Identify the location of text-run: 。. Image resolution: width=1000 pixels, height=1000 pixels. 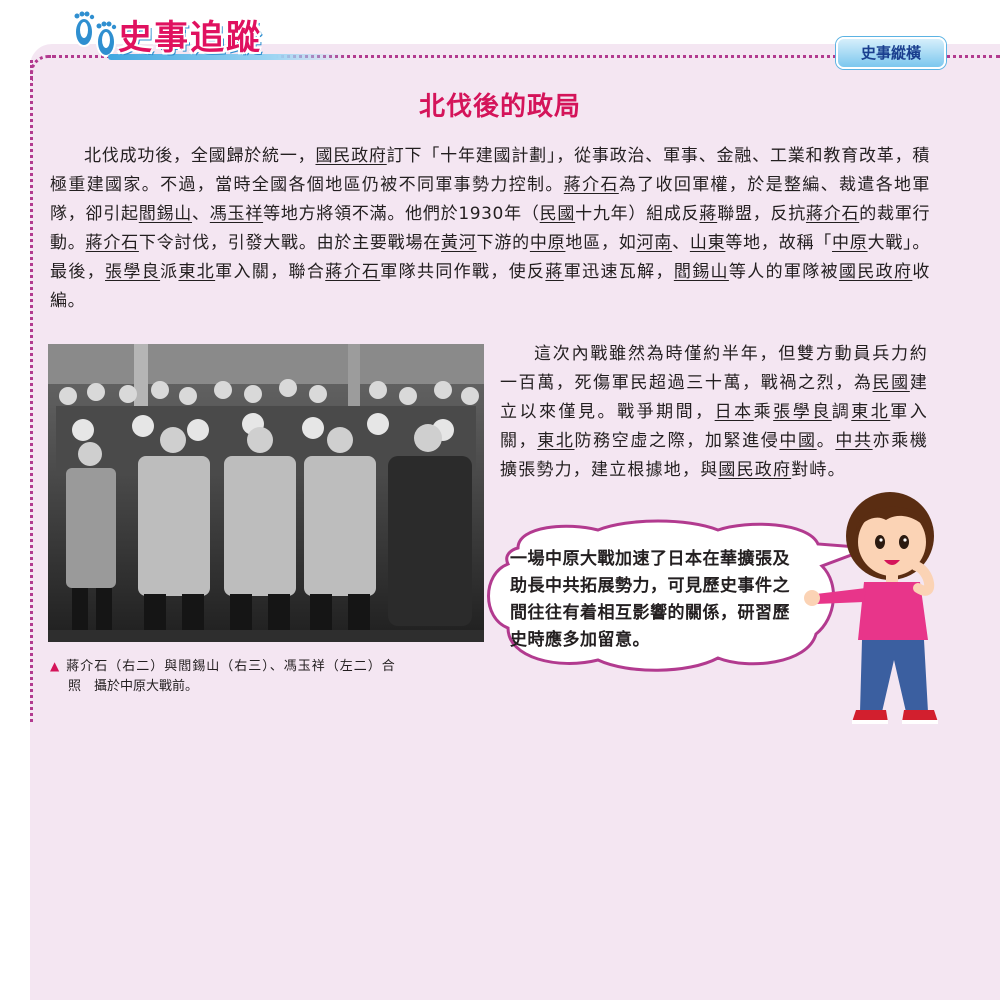
(826, 441).